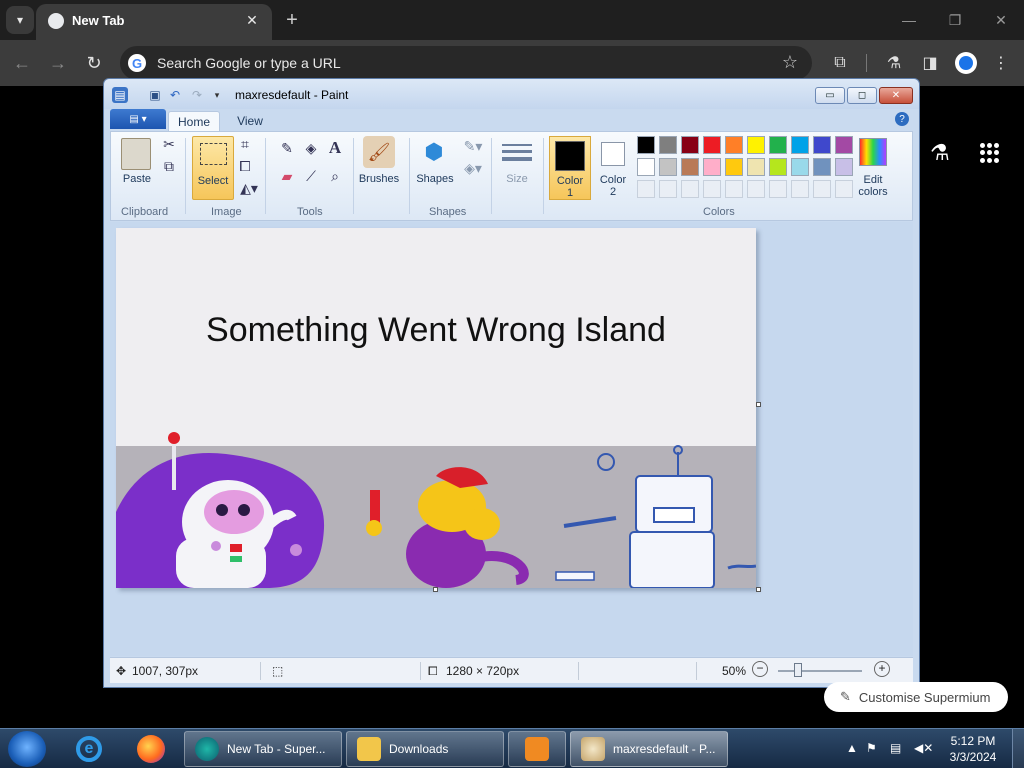 This screenshot has height=768, width=1024. What do you see at coordinates (517, 179) in the screenshot?
I see `size-button-label: Size` at bounding box center [517, 179].